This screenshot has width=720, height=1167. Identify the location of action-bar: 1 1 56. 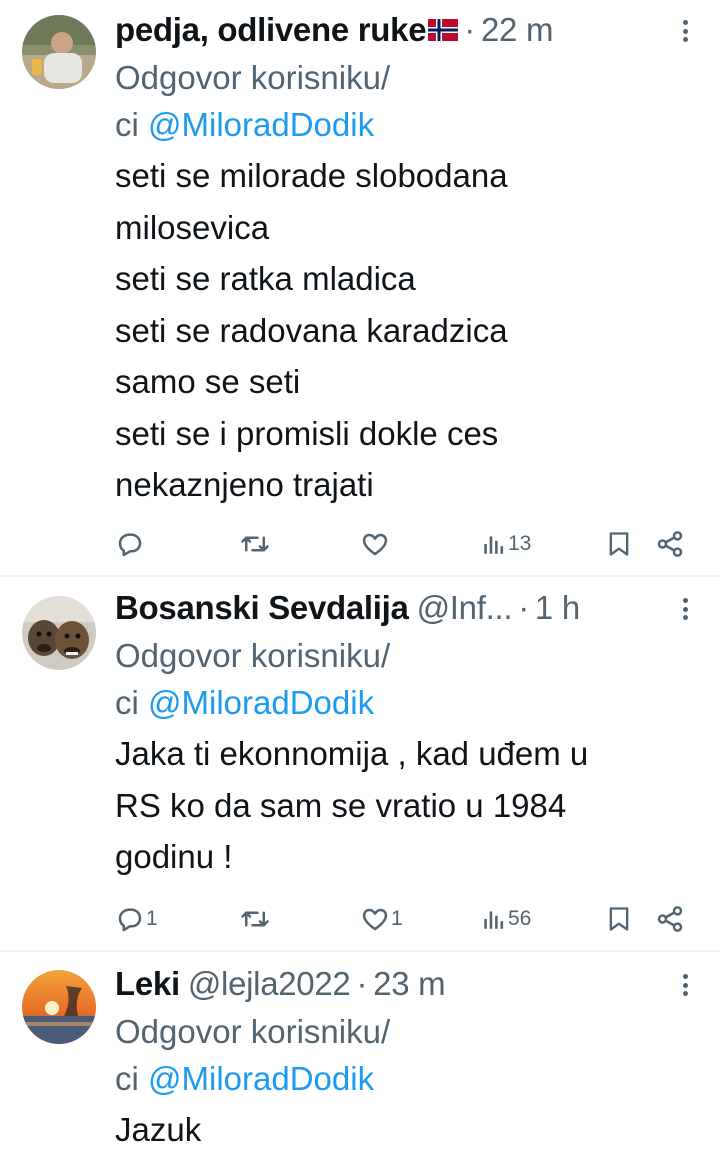
(405, 919).